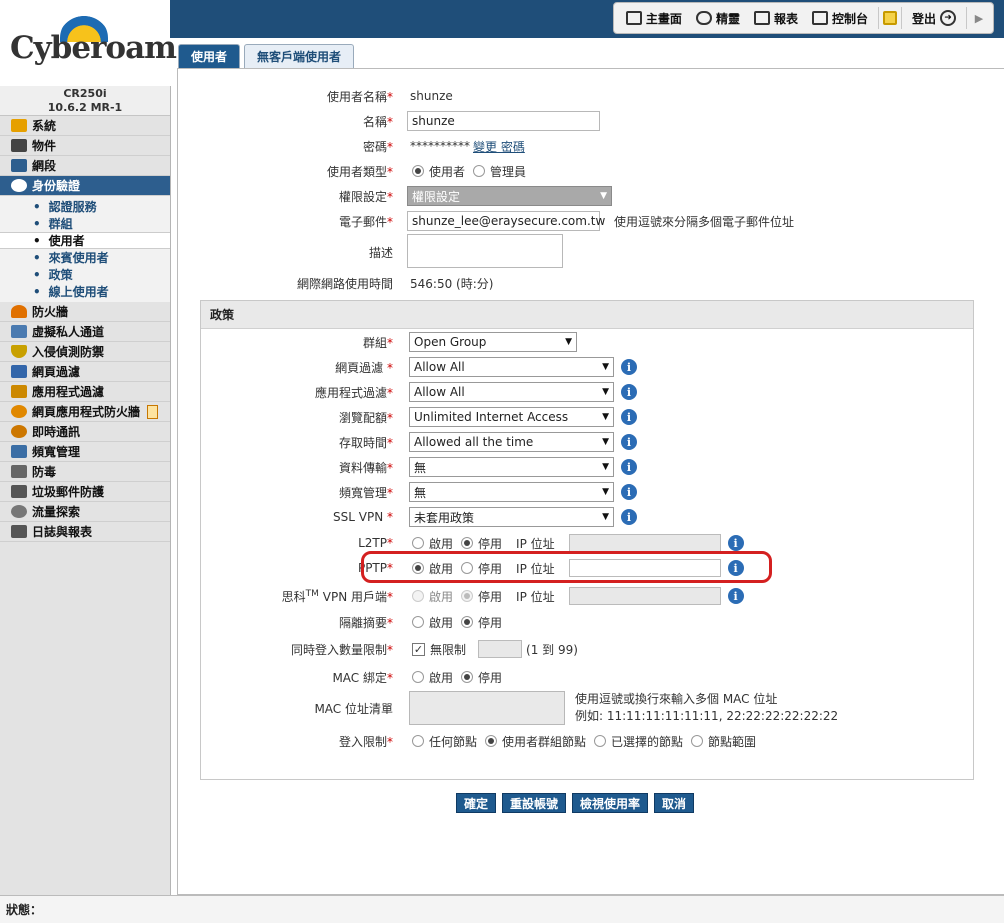 Image resolution: width=1004 pixels, height=923 pixels. Describe the element at coordinates (19, 145) in the screenshot. I see `objects-icon` at that location.